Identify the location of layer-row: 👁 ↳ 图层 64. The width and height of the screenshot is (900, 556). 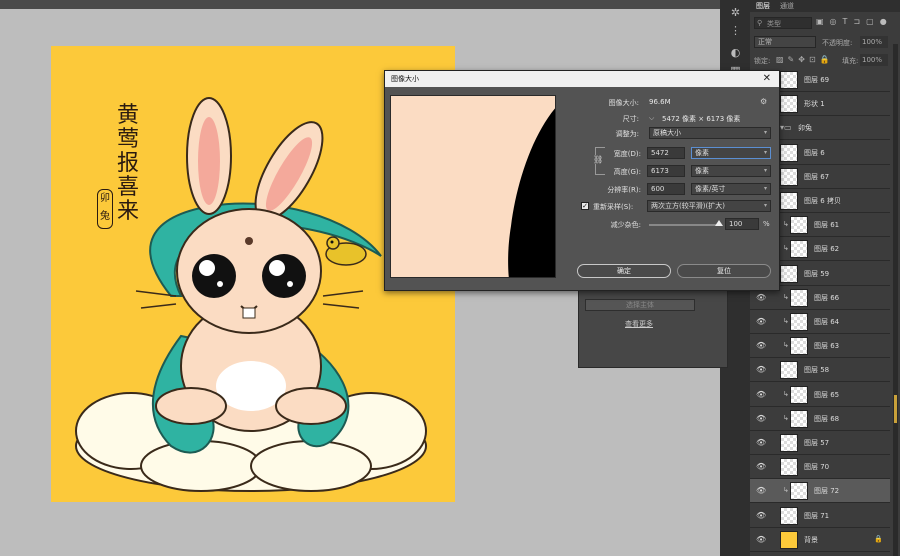
(820, 322).